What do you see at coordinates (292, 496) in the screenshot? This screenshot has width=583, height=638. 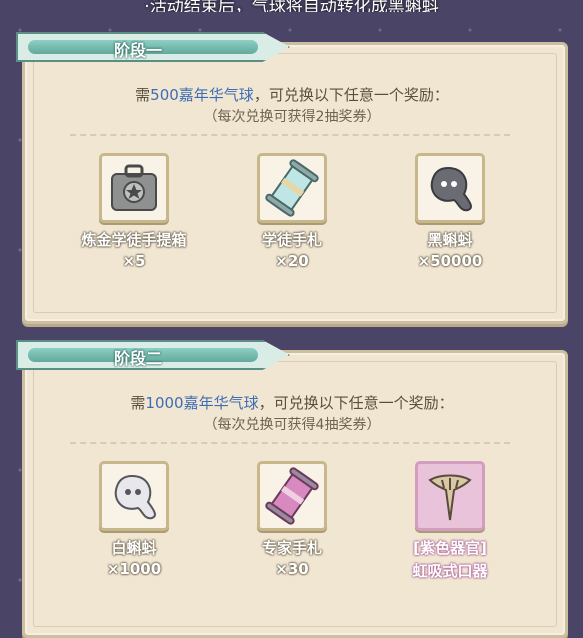 I see `expert-scroll-icon` at bounding box center [292, 496].